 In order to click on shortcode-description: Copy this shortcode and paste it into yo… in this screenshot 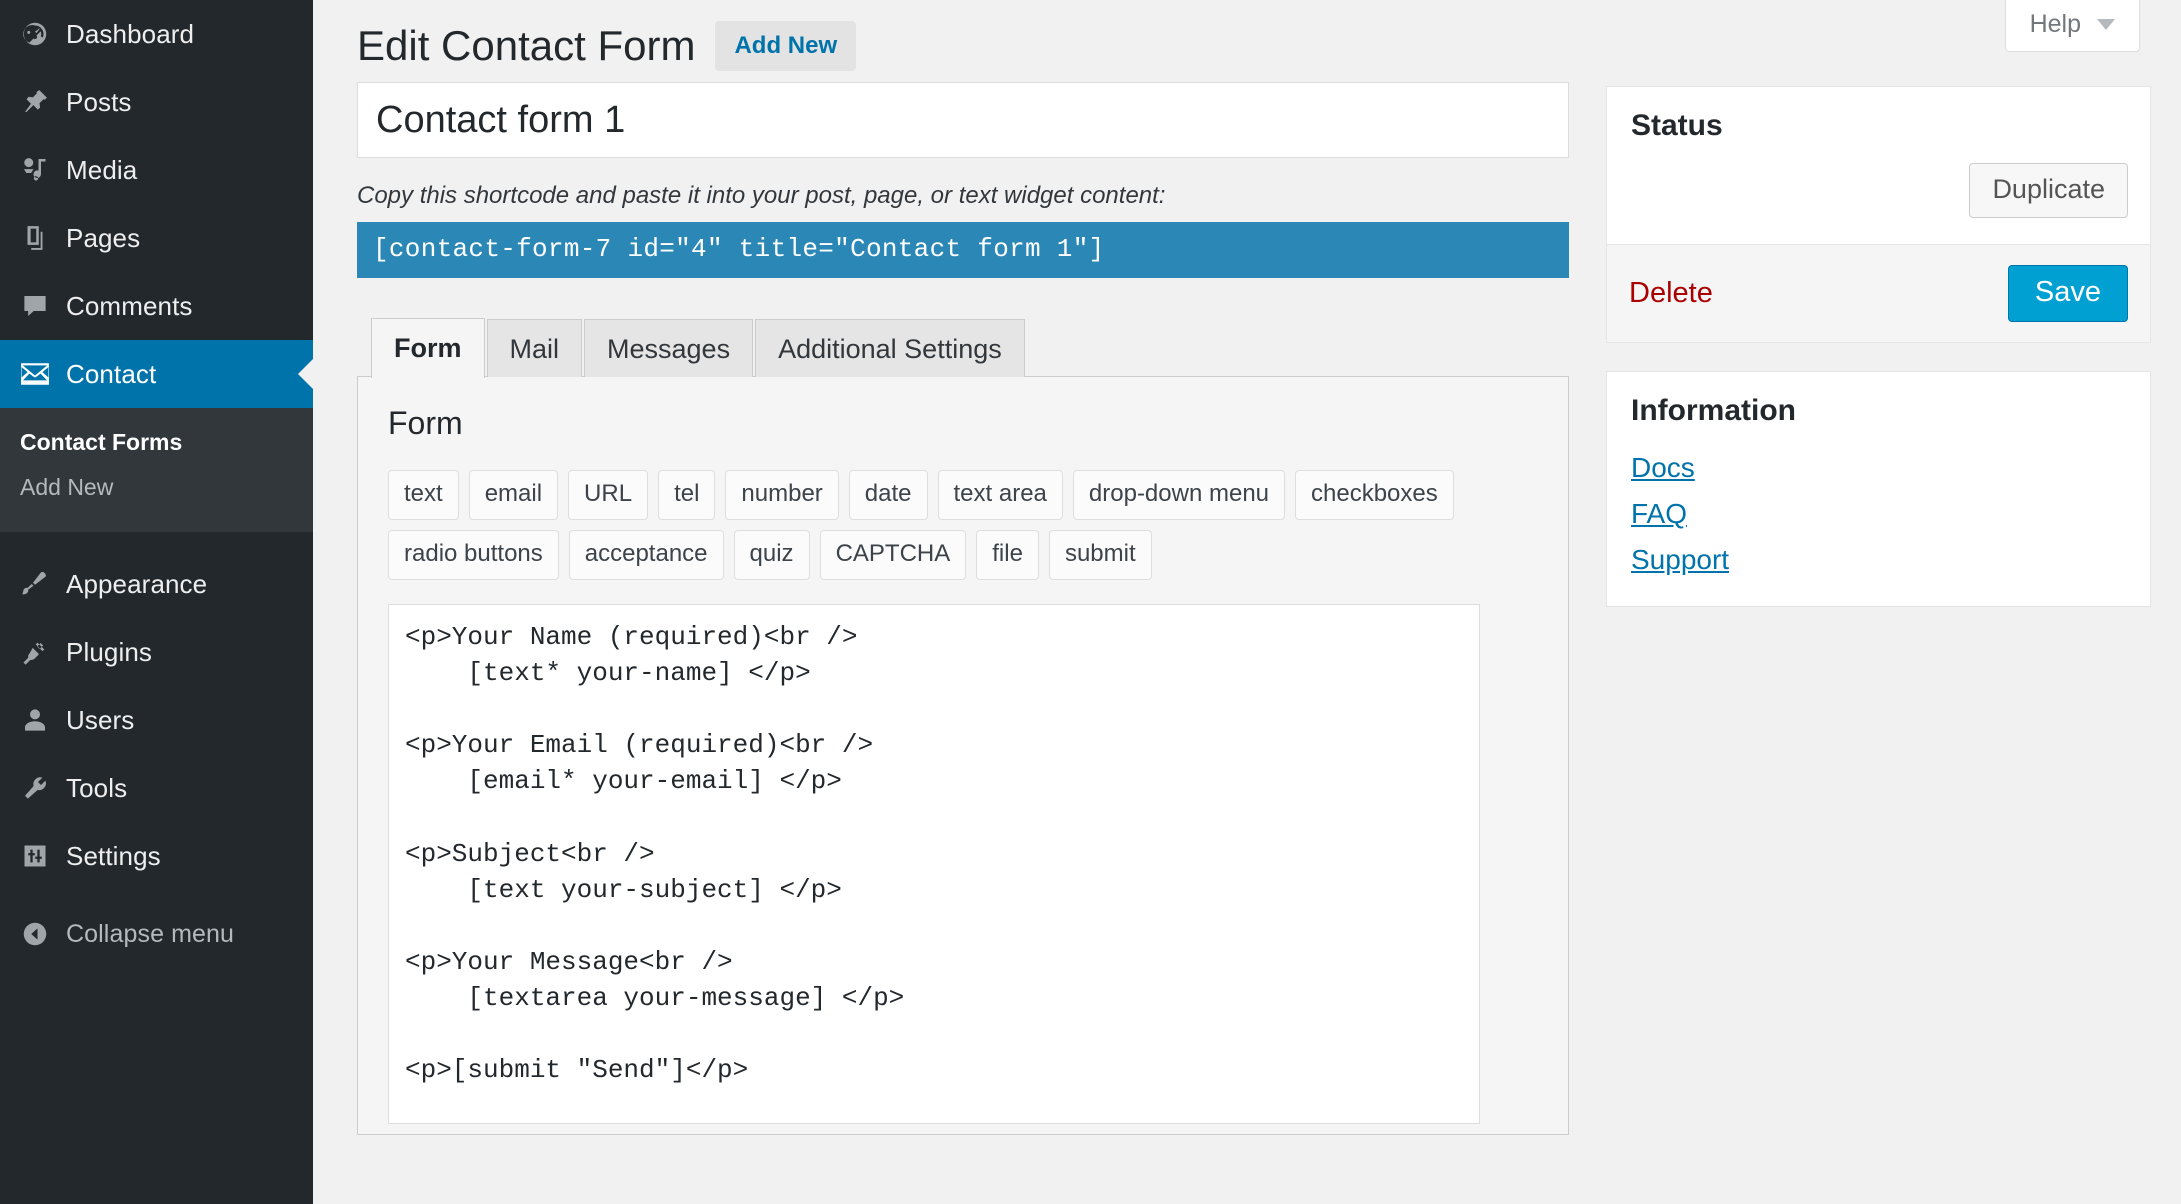, I will do `click(761, 195)`.